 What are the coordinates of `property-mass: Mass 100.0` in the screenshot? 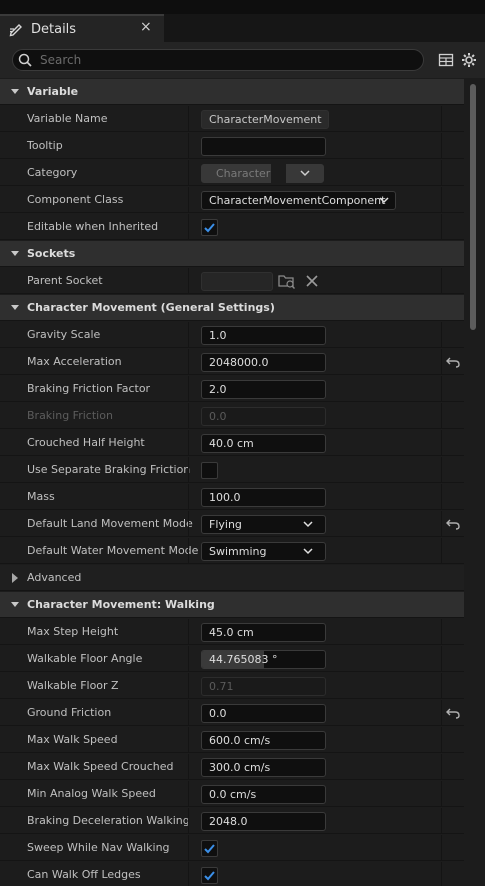 It's located at (232, 497).